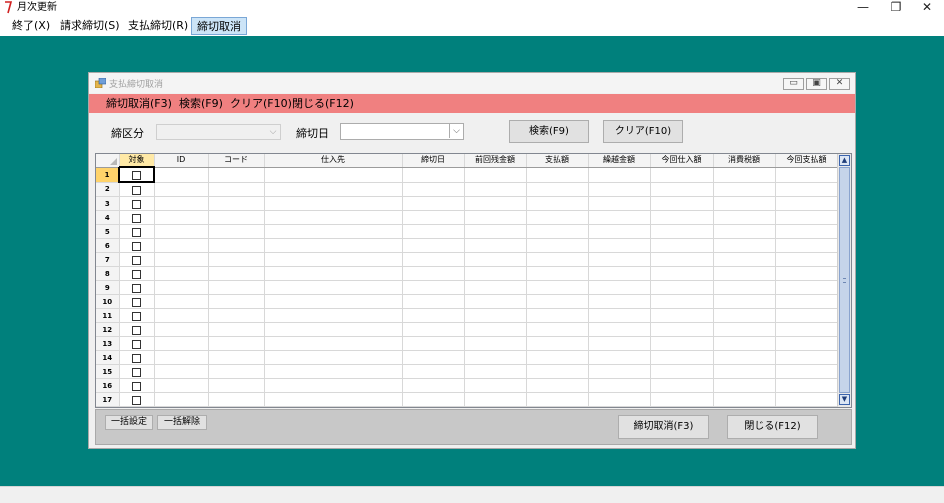  Describe the element at coordinates (467, 287) in the screenshot. I see `table-row: 9` at that location.